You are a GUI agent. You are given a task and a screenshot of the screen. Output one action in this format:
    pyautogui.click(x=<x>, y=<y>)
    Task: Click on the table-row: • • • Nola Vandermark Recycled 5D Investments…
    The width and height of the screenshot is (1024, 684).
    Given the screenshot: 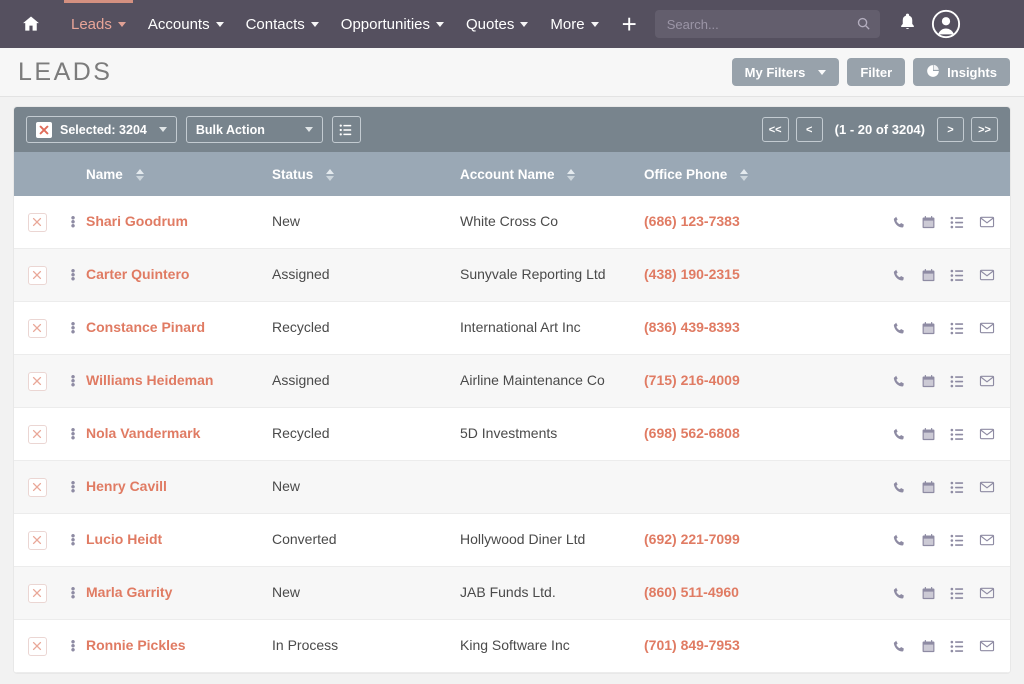 What is the action you would take?
    pyautogui.click(x=512, y=434)
    